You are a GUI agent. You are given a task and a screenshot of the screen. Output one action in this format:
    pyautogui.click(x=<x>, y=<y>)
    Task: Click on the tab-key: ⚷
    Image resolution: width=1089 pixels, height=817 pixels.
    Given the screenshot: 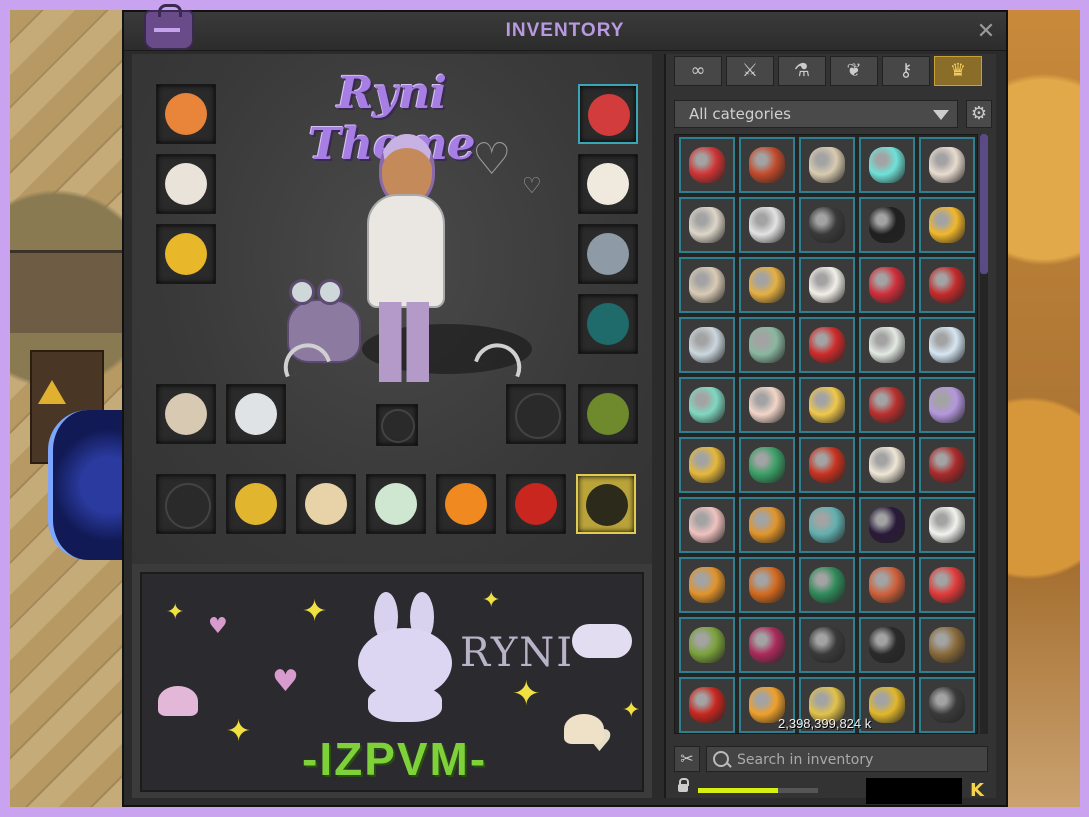 What is the action you would take?
    pyautogui.click(x=906, y=71)
    